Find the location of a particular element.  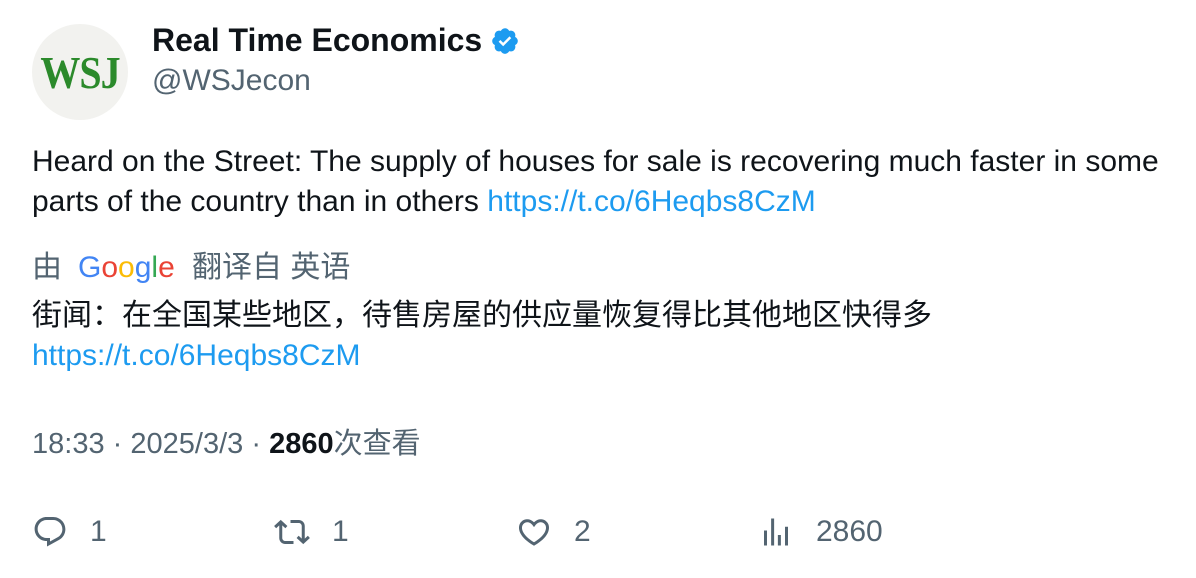

avatar: WSJ is located at coordinates (80, 72).